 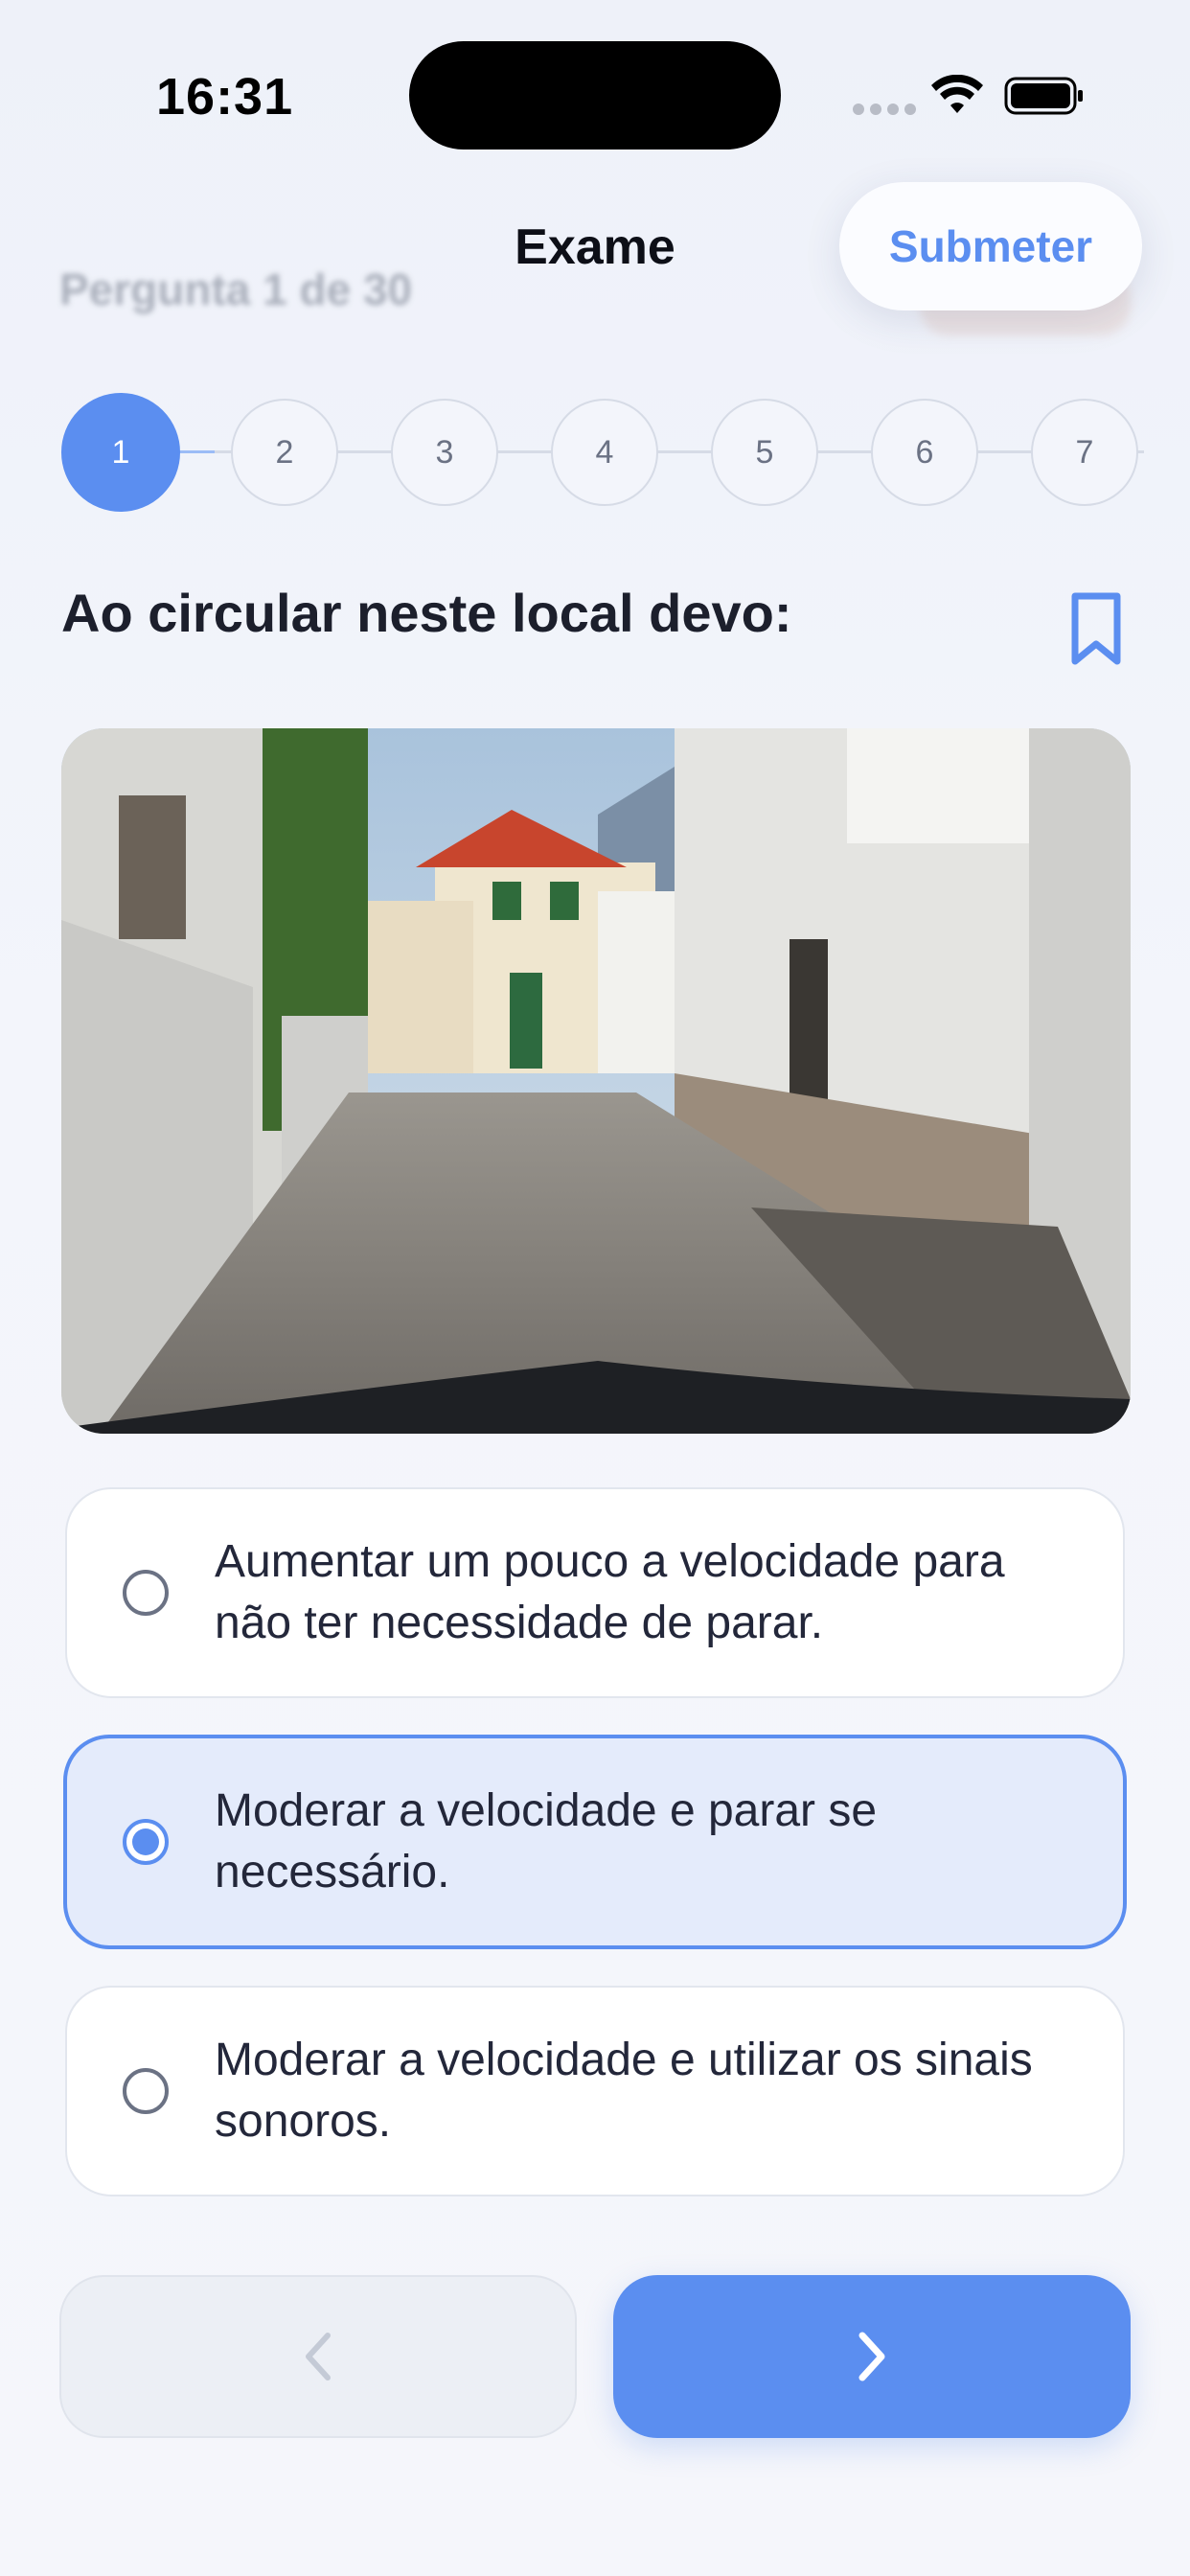 I want to click on chevron-right-icon, so click(x=872, y=2356).